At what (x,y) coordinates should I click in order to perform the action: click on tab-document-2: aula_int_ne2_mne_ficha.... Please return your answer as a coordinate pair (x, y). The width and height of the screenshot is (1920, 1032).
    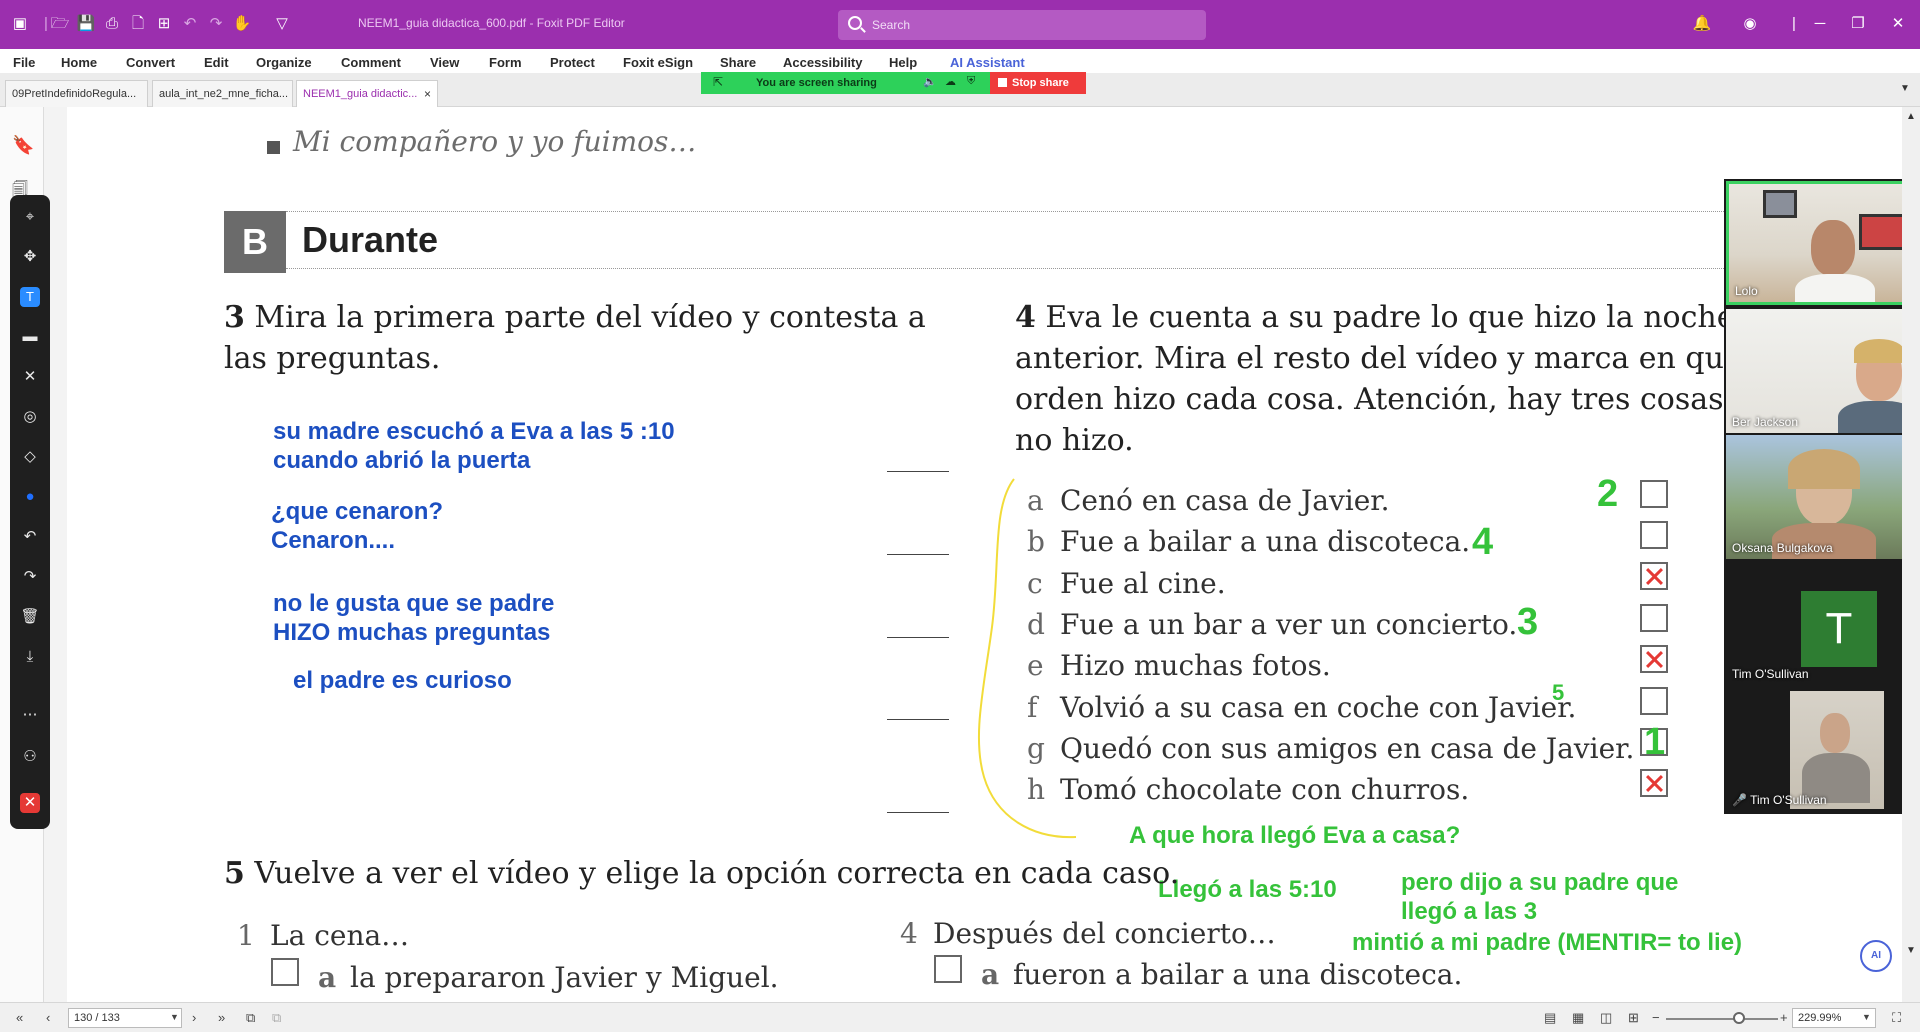
    Looking at the image, I should click on (222, 93).